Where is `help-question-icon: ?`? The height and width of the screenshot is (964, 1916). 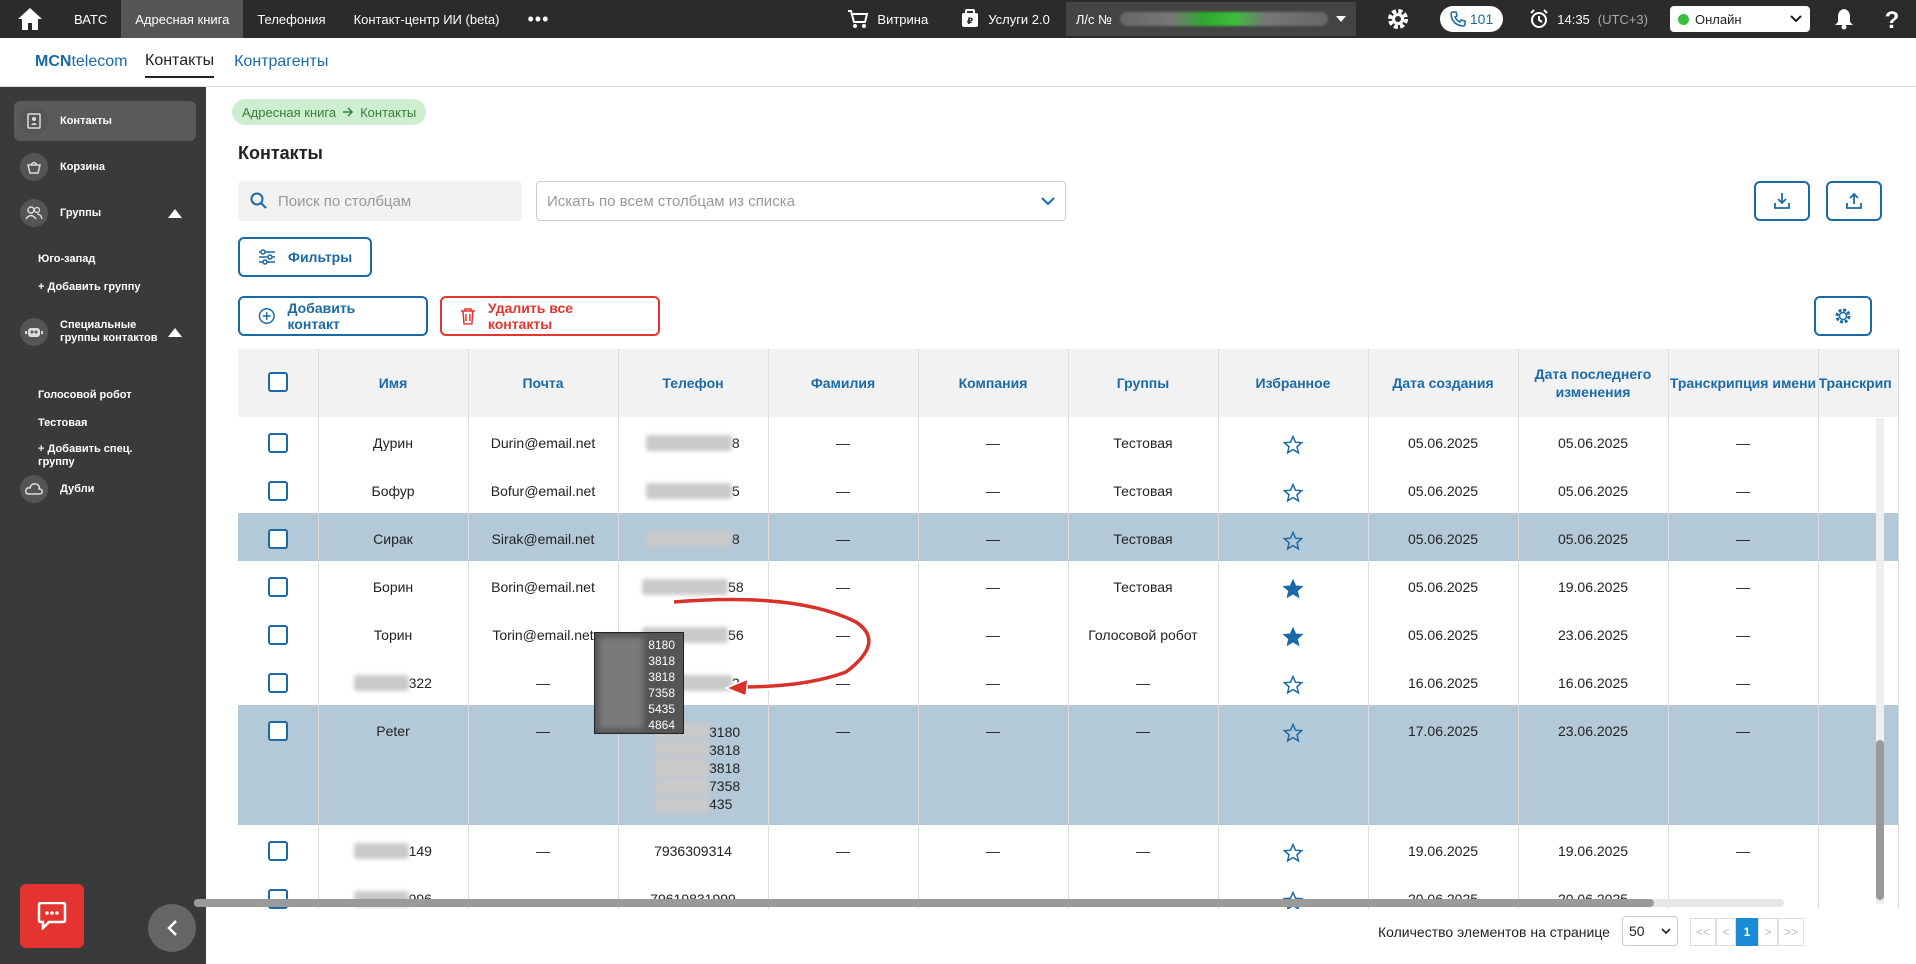 help-question-icon: ? is located at coordinates (1892, 19).